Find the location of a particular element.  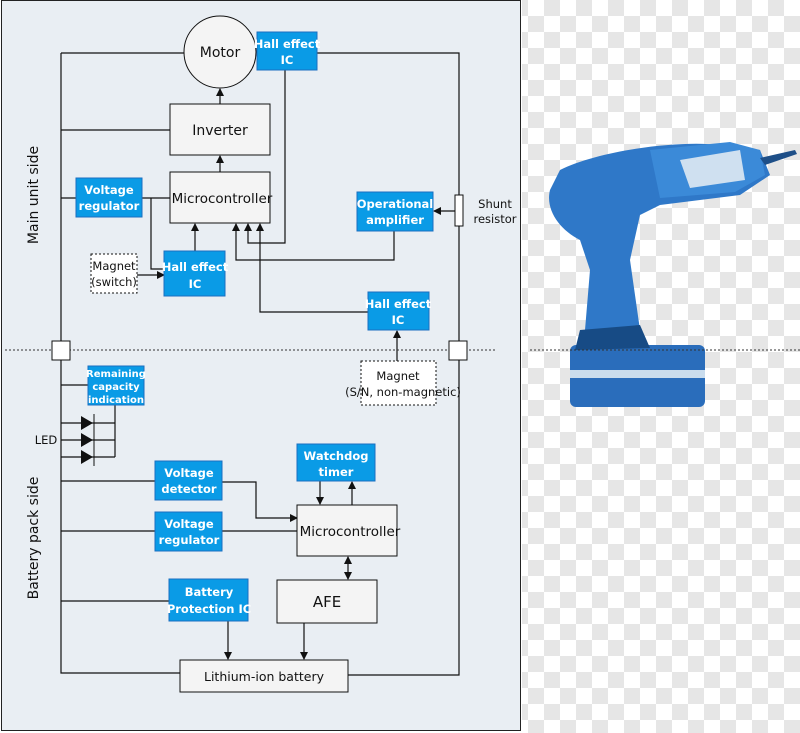

inverter: Inverter is located at coordinates (220, 129).